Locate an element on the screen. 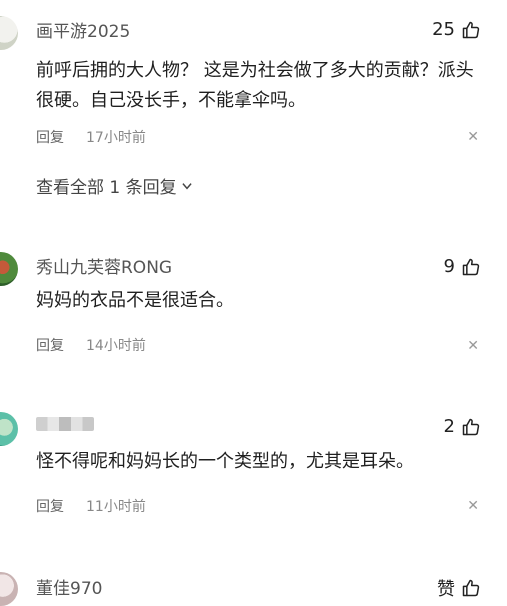 The height and width of the screenshot is (606, 507). comment-meta: 回复 14小时前 is located at coordinates (91, 345).